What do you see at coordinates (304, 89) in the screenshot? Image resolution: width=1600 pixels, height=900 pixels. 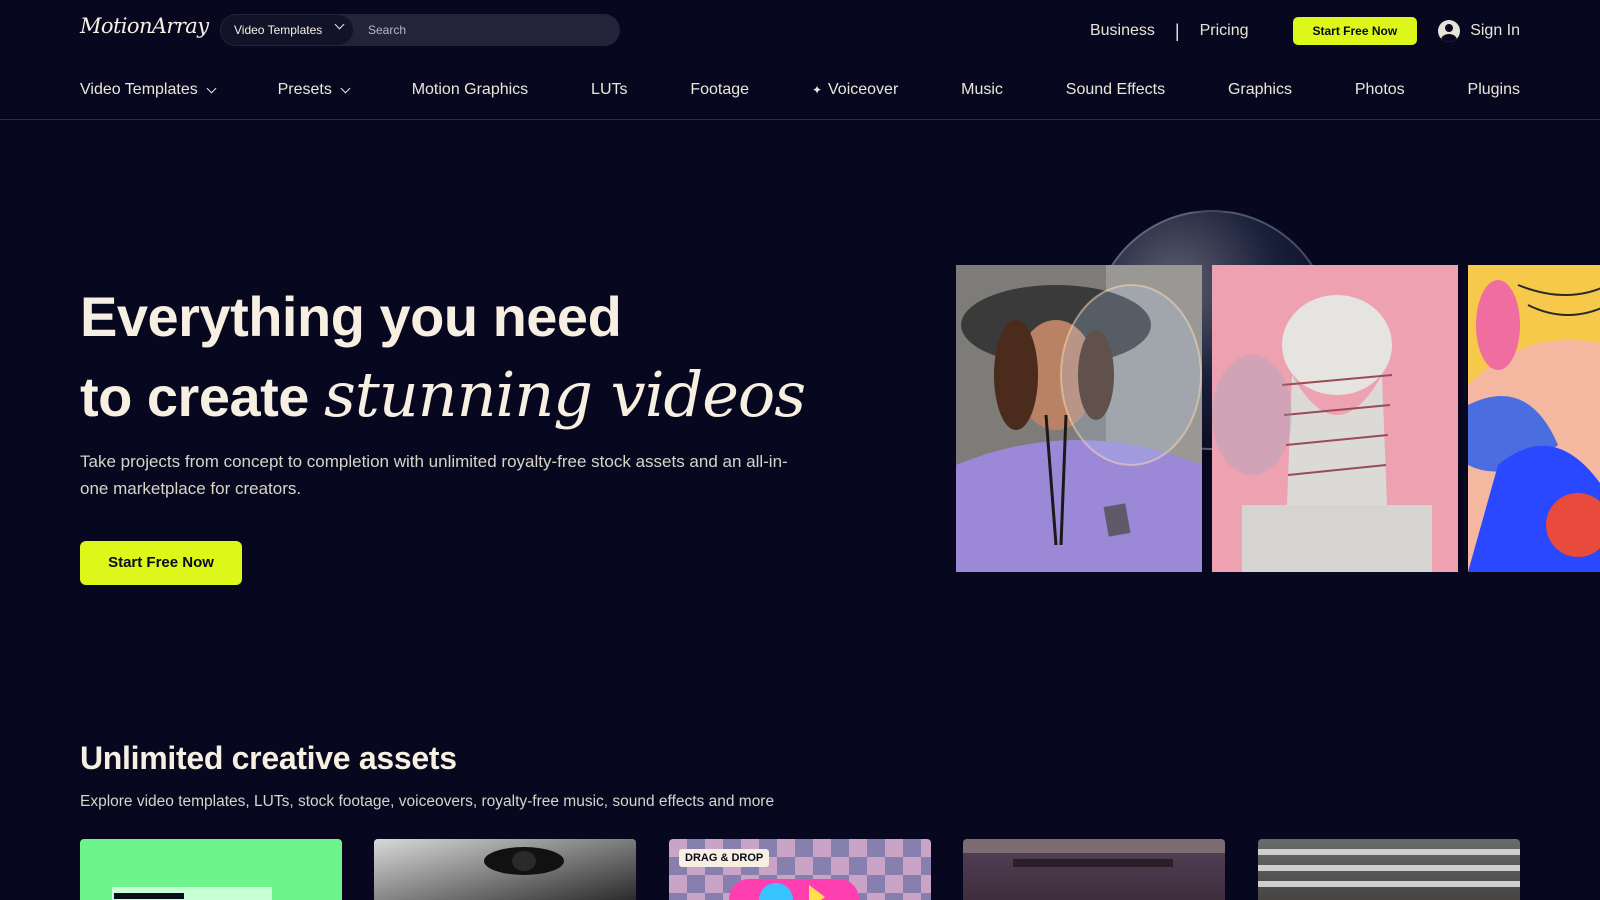 I see `nav-item-label: Presets` at bounding box center [304, 89].